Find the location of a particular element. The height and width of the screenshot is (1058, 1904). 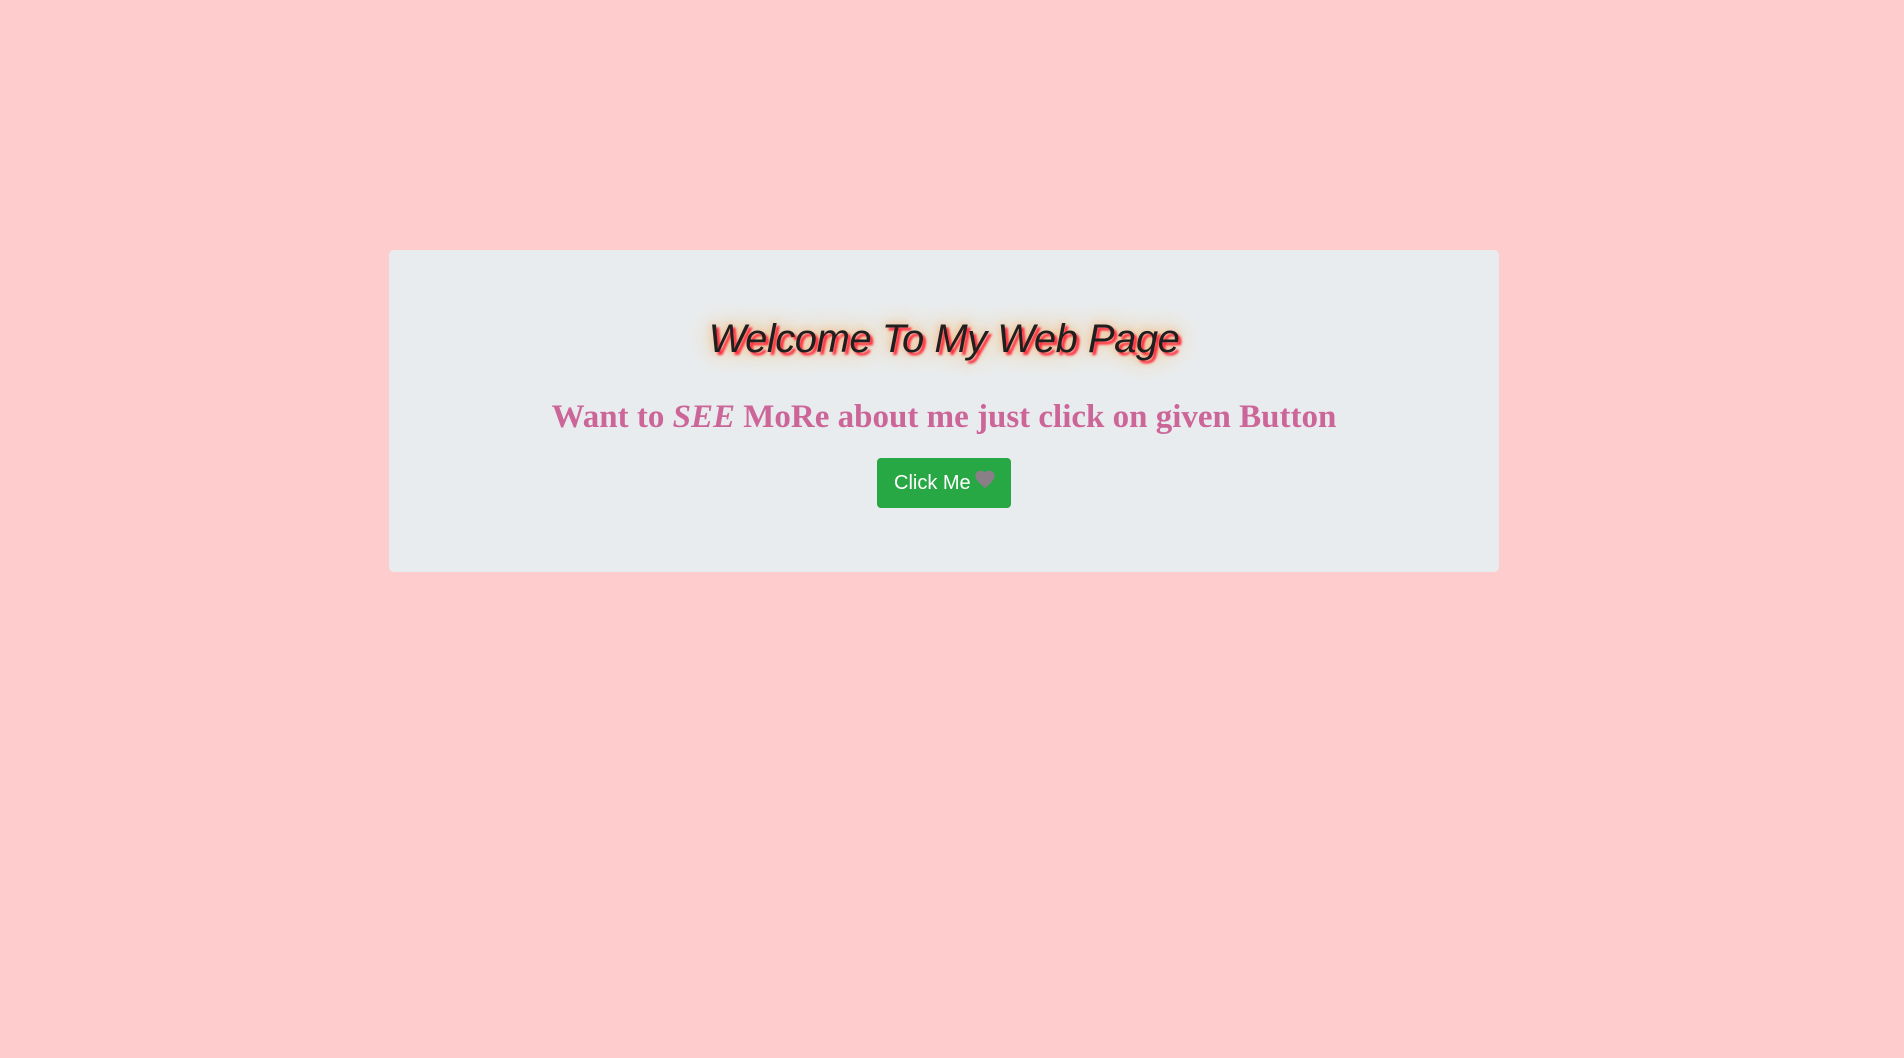

click-me-button: Click Me is located at coordinates (944, 483).